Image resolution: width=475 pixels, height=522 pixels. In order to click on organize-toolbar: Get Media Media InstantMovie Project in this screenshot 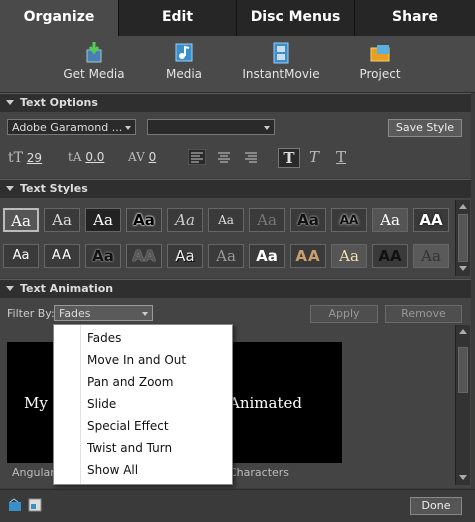, I will do `click(237, 64)`.